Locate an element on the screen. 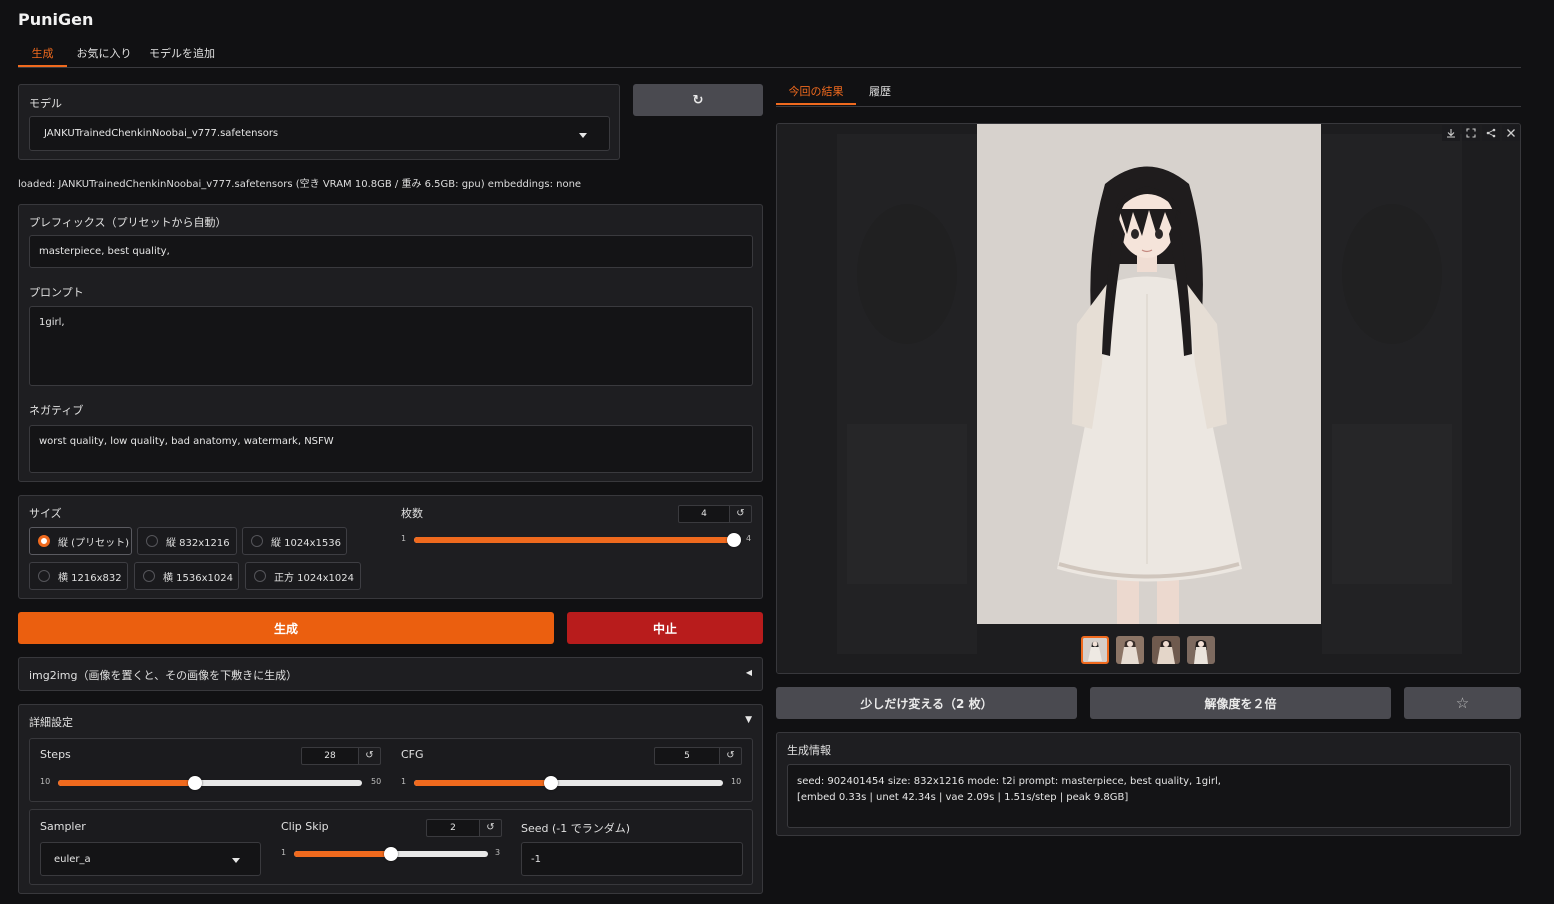 This screenshot has width=1554, height=904. sampler-select: euler_a is located at coordinates (150, 859).